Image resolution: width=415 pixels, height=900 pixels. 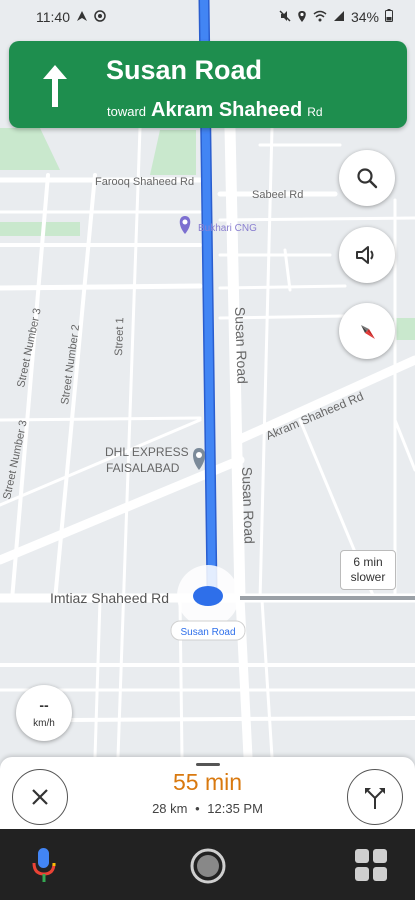 I want to click on fork-route-icon, so click(x=375, y=798).